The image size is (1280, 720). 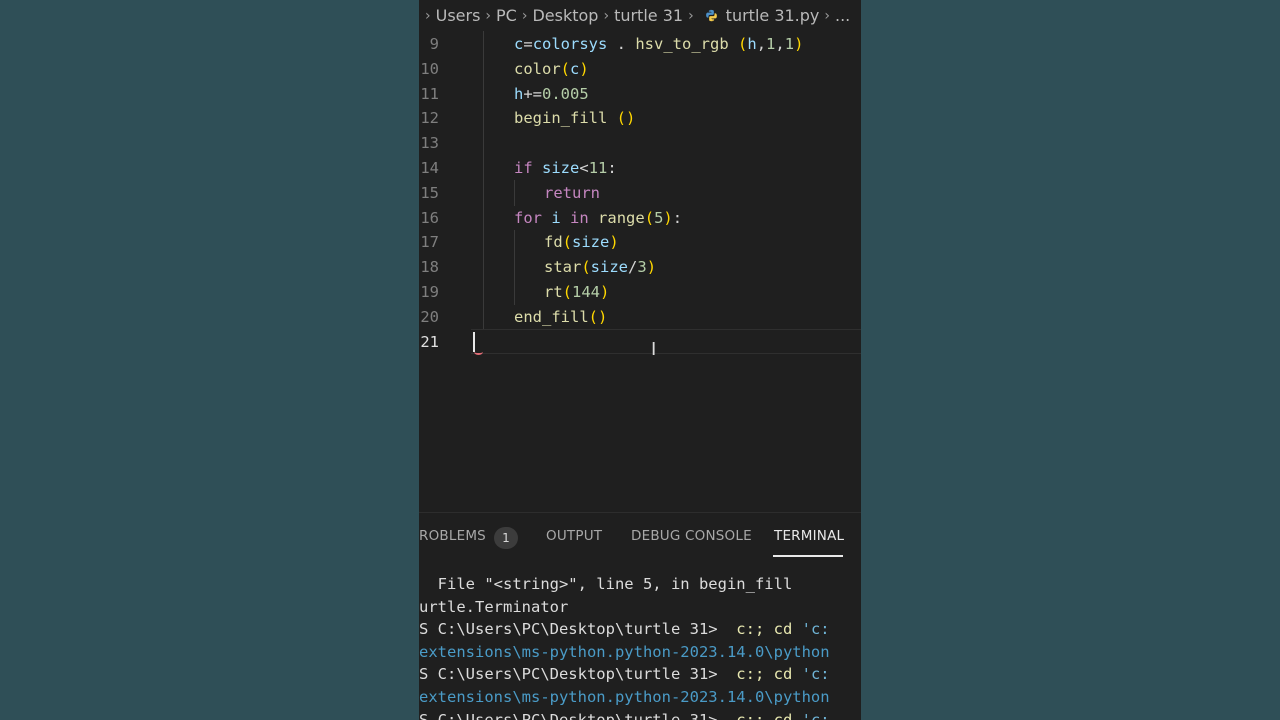 What do you see at coordinates (575, 68) in the screenshot?
I see `code-token: c` at bounding box center [575, 68].